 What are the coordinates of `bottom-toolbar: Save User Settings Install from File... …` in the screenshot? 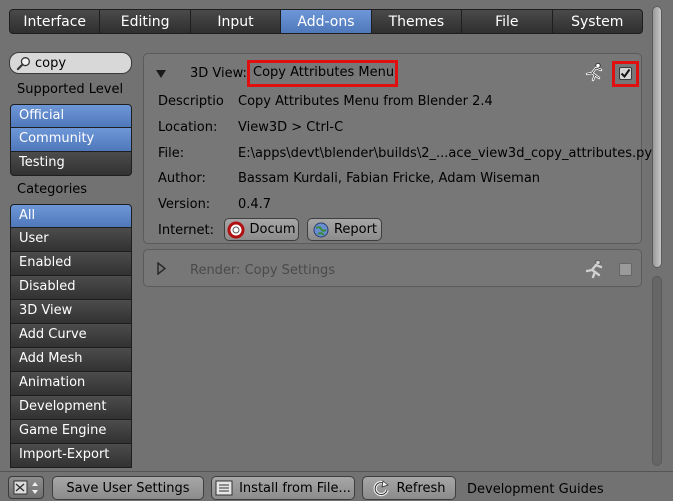 It's located at (336, 486).